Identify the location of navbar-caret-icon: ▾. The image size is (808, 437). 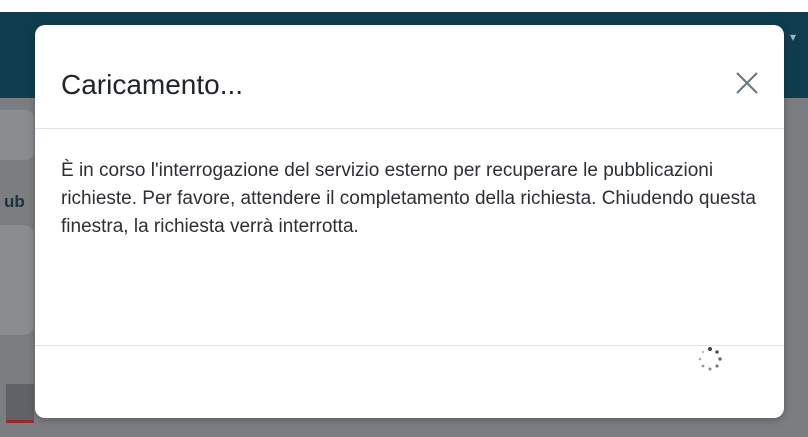
(793, 37).